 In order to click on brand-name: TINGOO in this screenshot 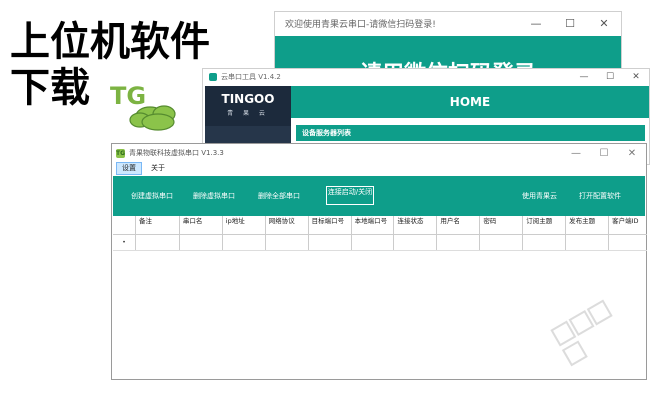, I will do `click(248, 99)`.